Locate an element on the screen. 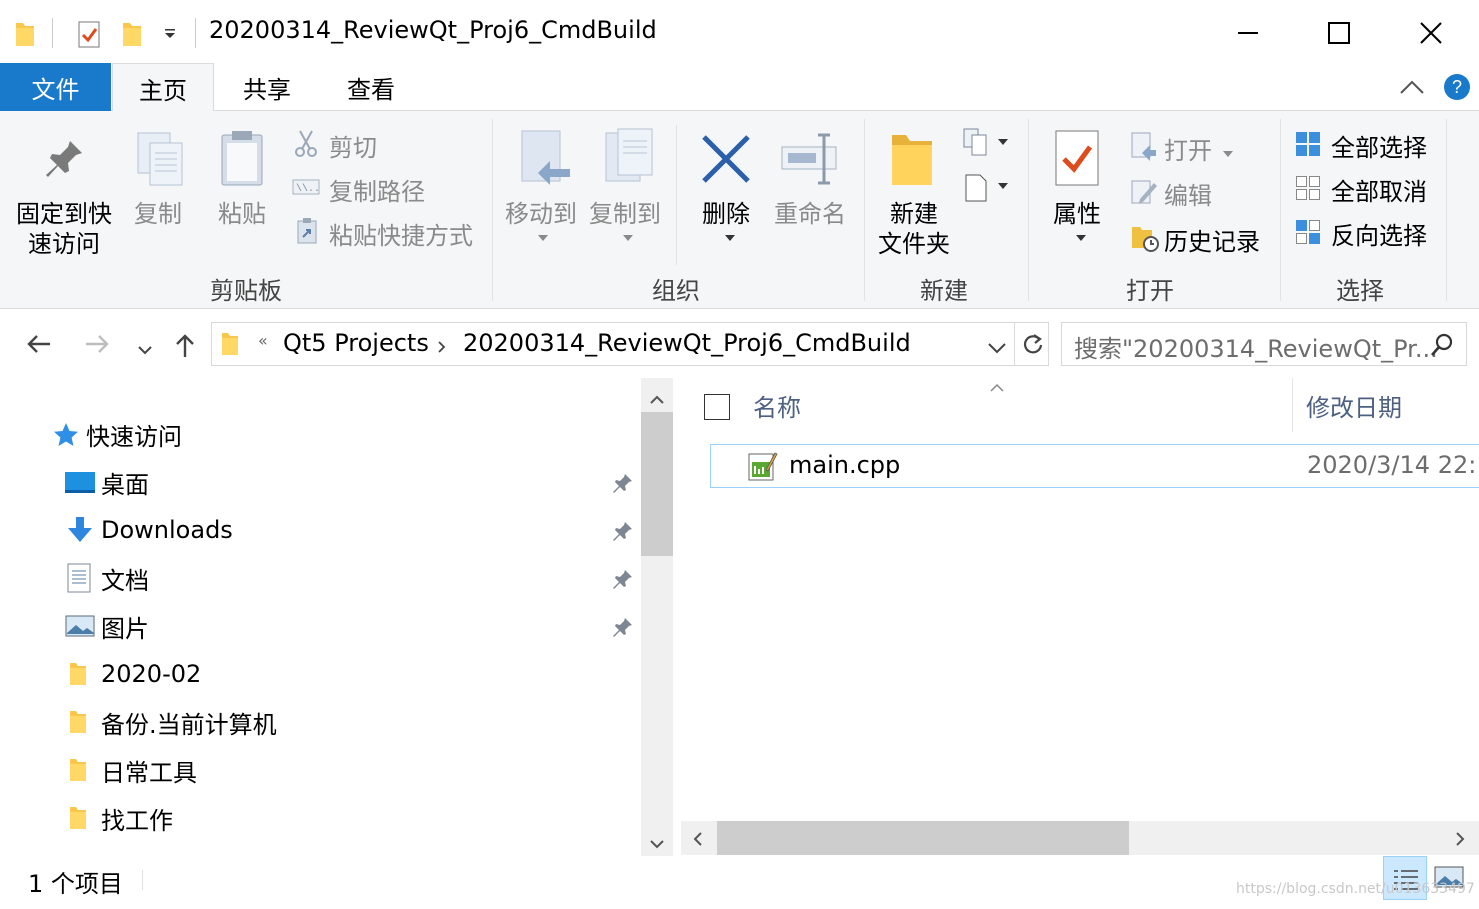 The width and height of the screenshot is (1479, 909). scroll-up-icon is located at coordinates (657, 399).